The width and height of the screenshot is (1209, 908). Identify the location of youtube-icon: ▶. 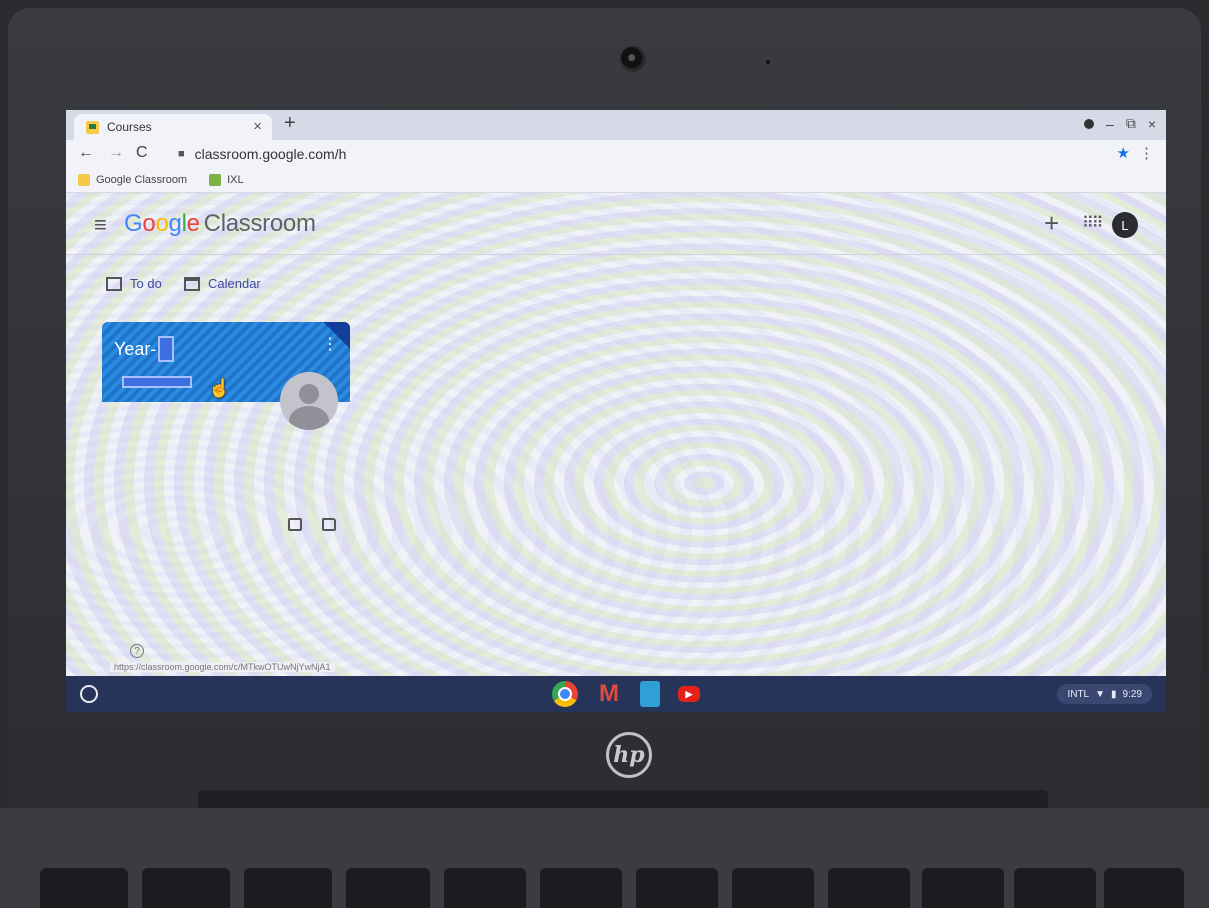
(689, 694).